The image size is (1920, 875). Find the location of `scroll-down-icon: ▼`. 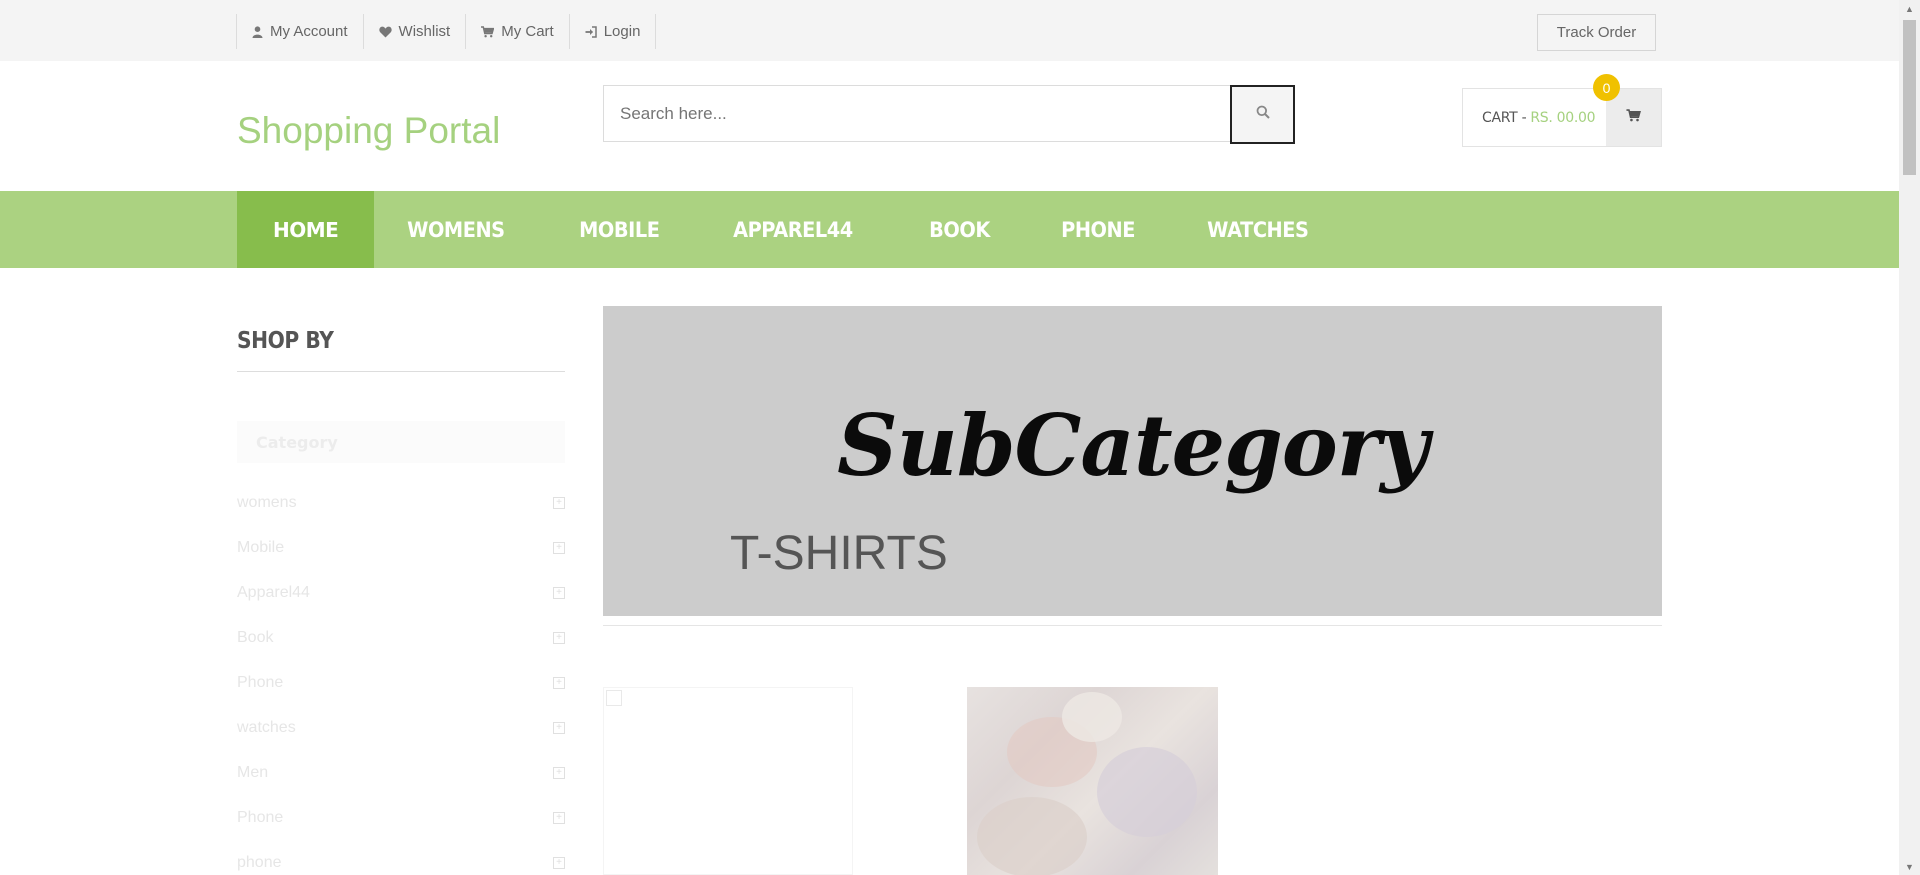

scroll-down-icon: ▼ is located at coordinates (1909, 866).